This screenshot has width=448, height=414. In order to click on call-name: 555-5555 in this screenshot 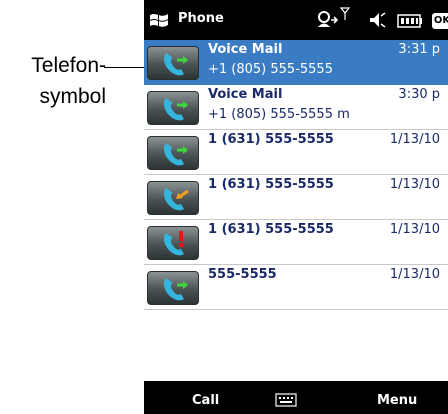, I will do `click(242, 274)`.